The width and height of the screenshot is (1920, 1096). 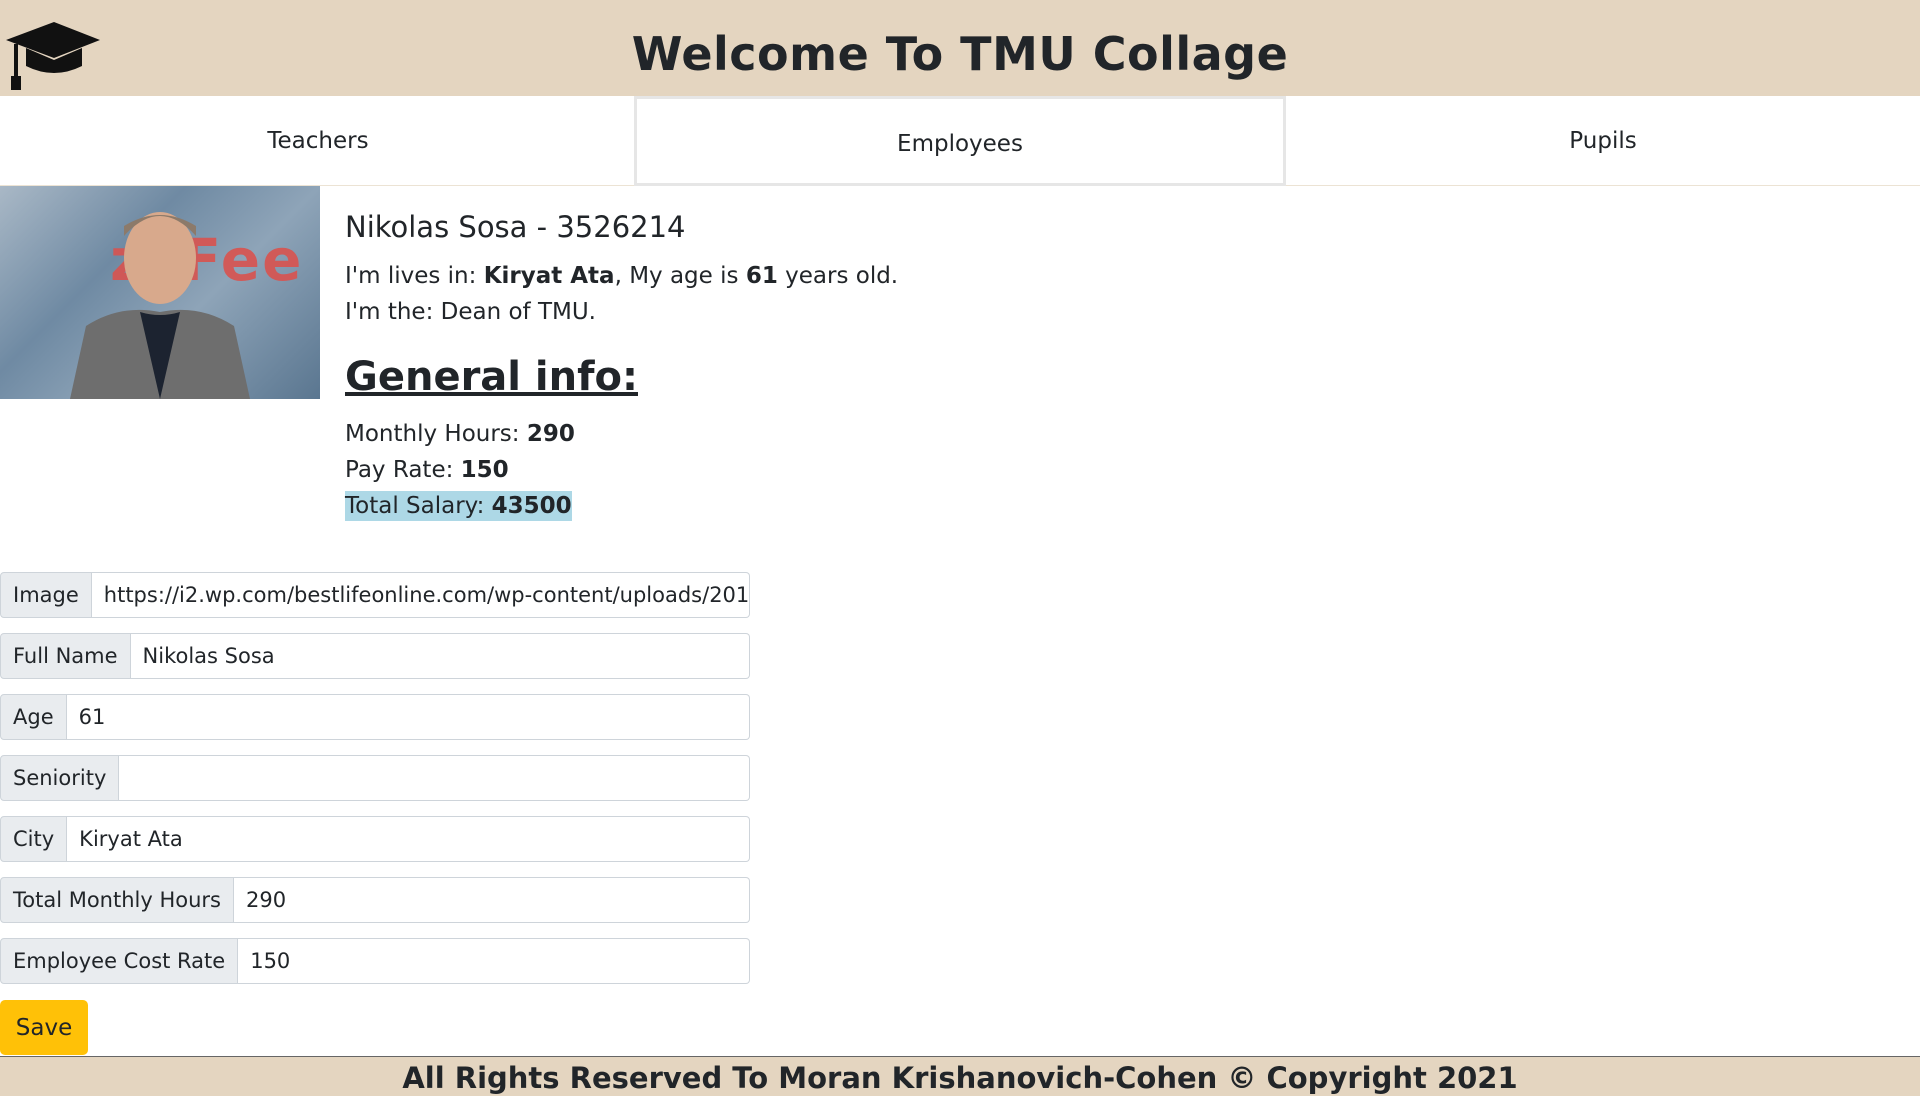 I want to click on profile-photo: zzFee, so click(x=160, y=292).